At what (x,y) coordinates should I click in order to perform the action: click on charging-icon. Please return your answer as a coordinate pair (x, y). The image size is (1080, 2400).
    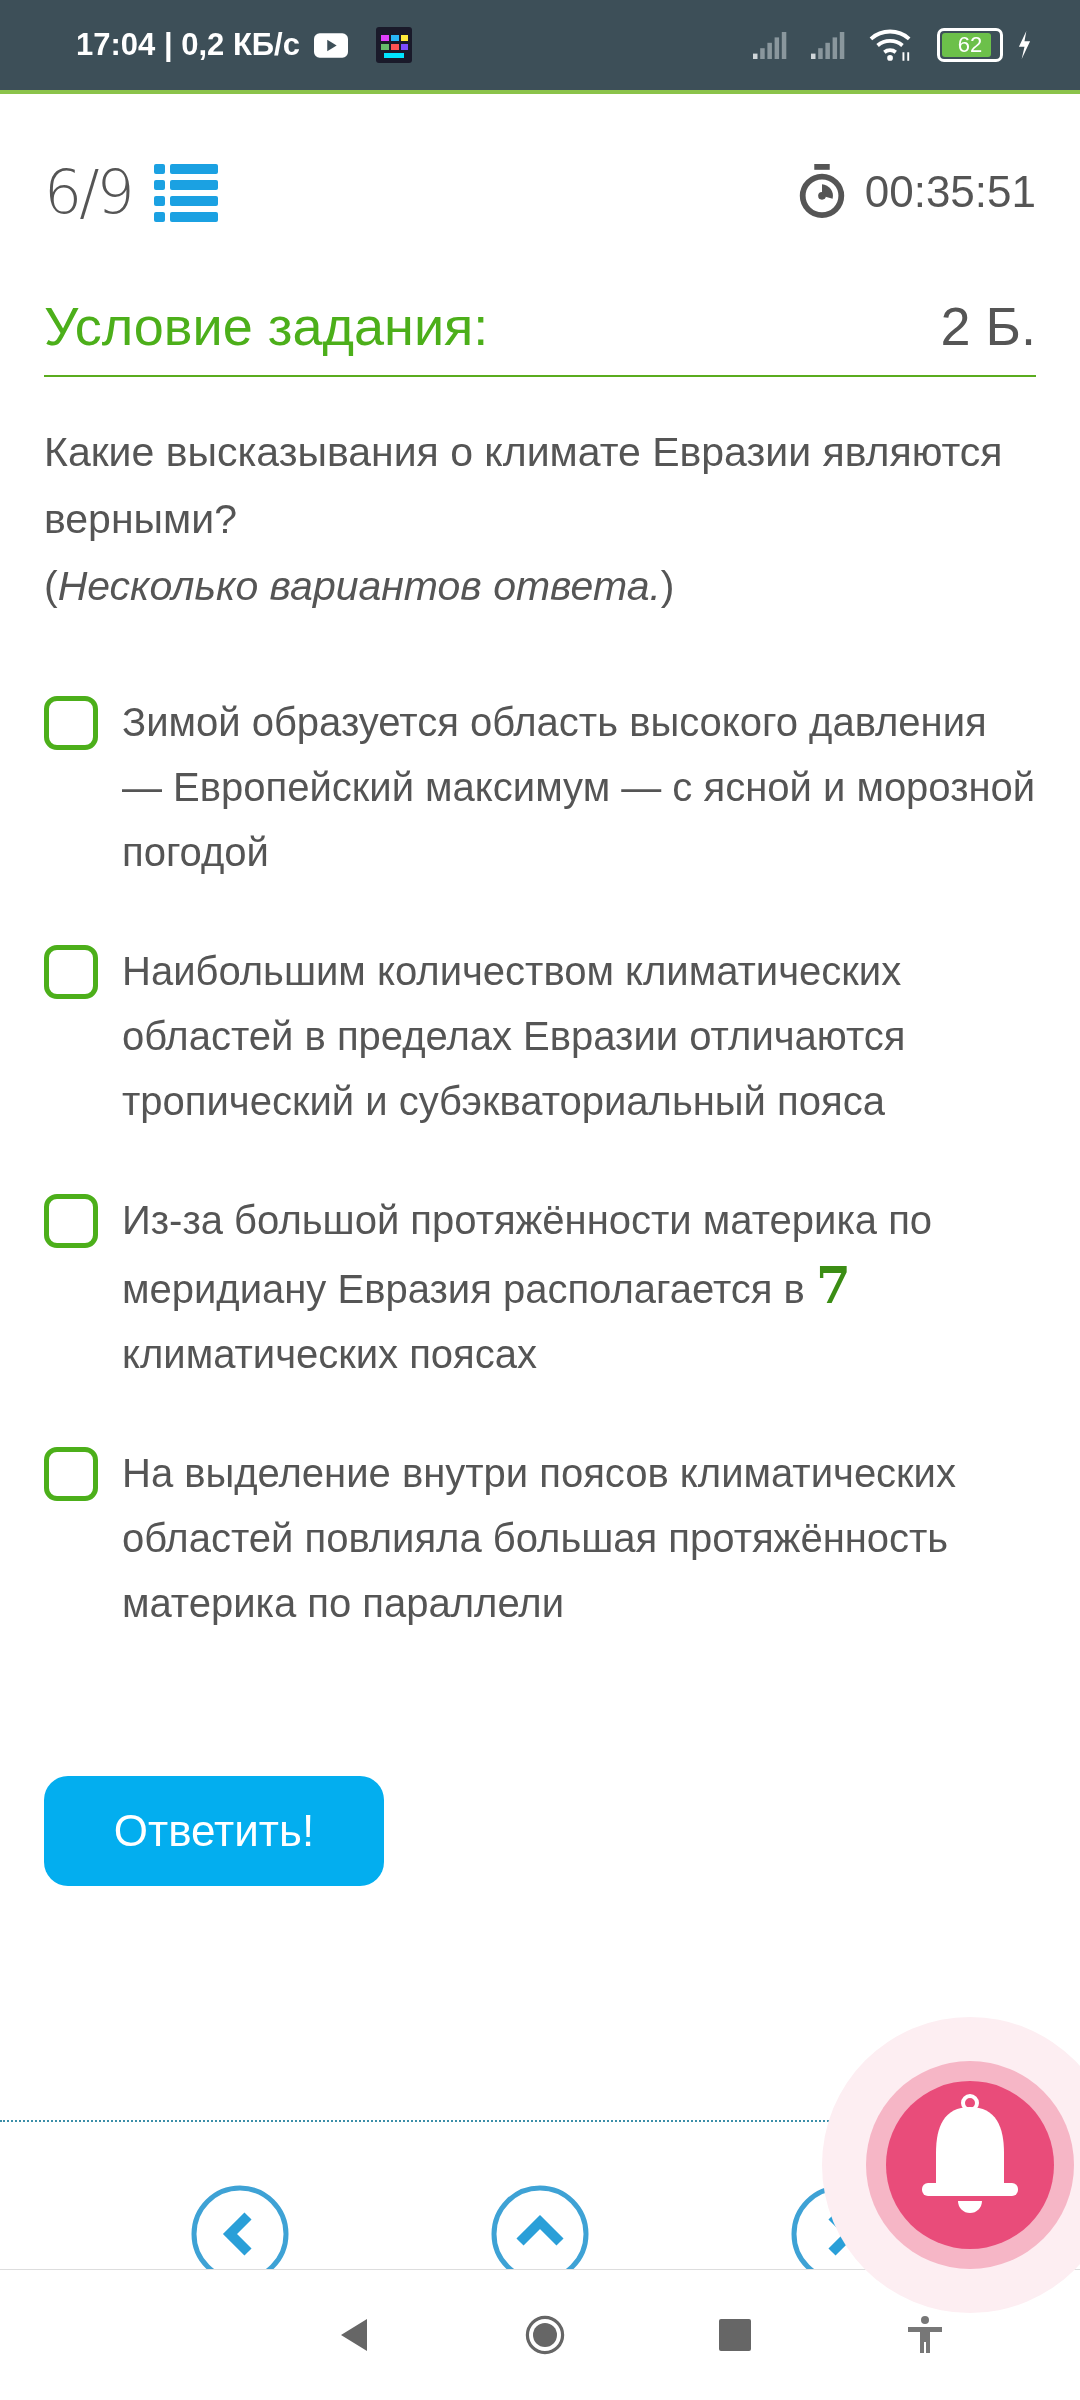
    Looking at the image, I should click on (1024, 45).